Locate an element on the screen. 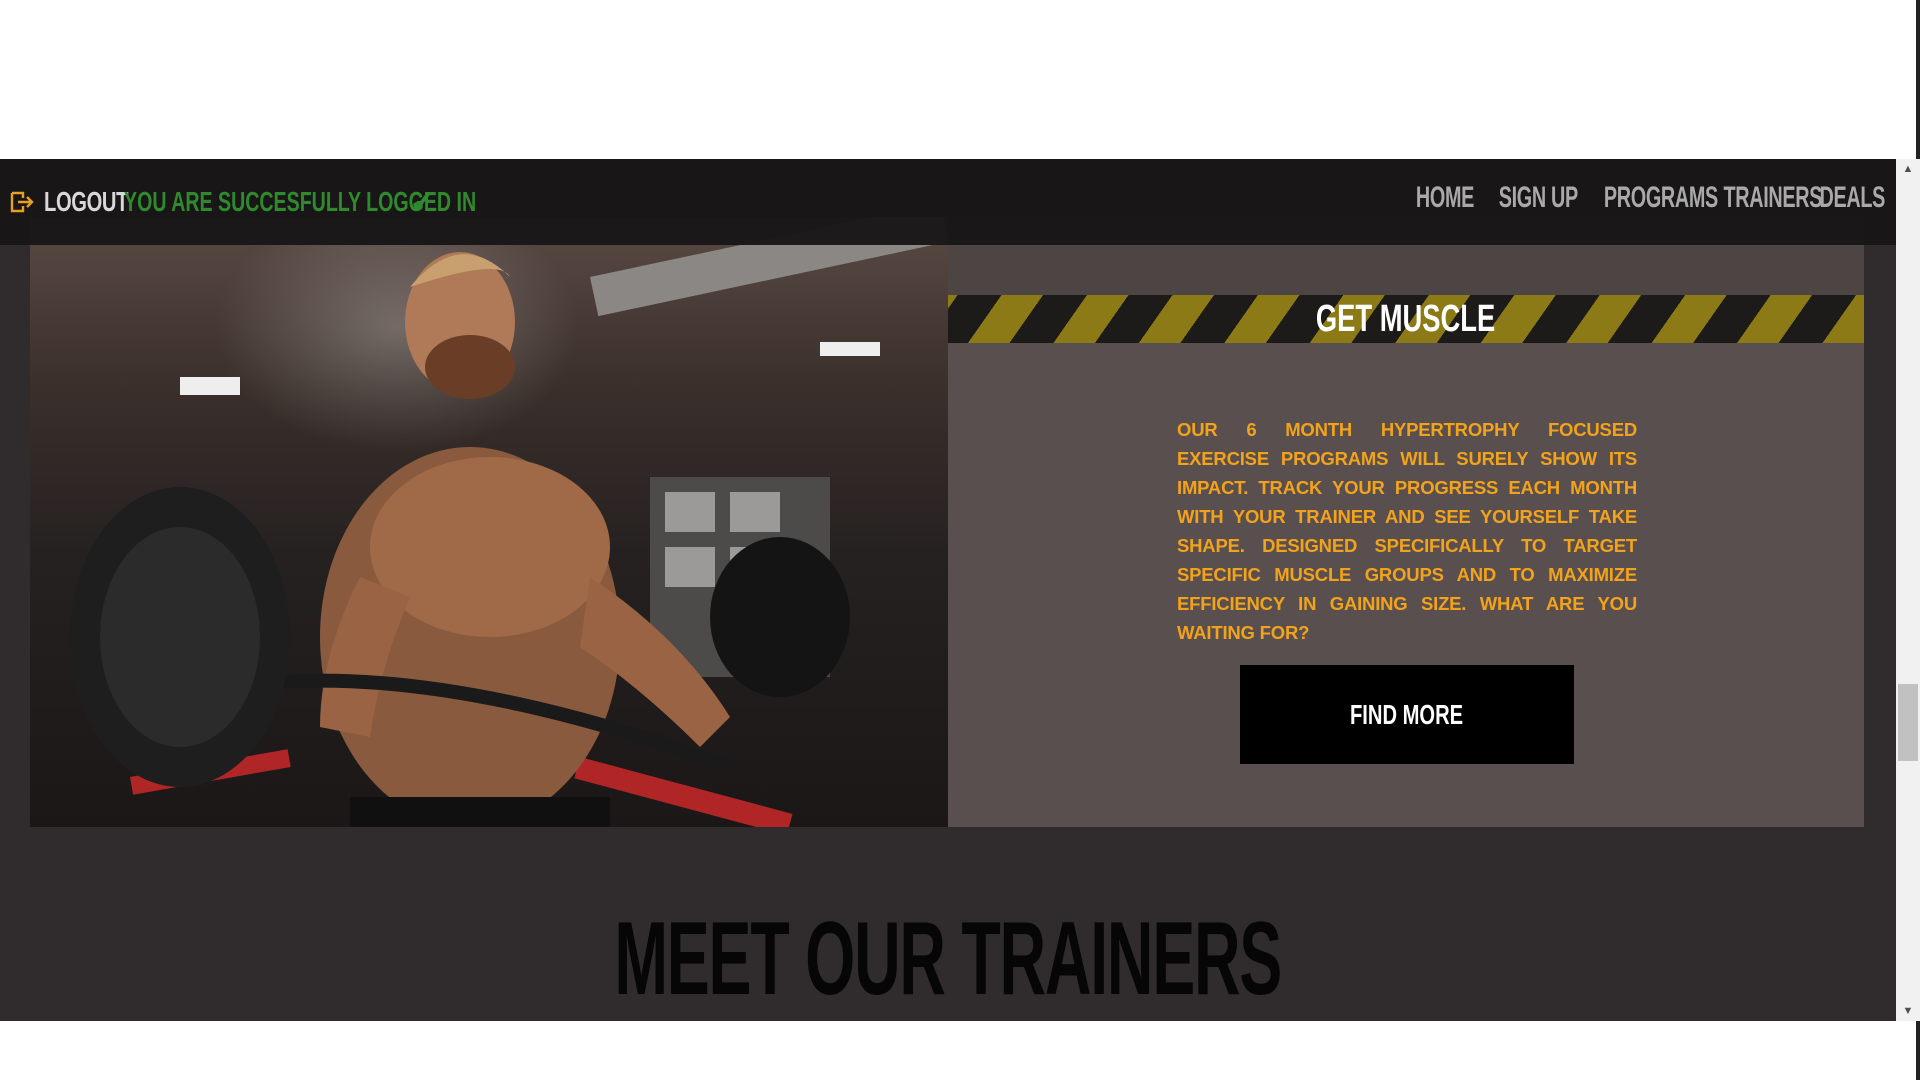 The width and height of the screenshot is (1920, 1080). nav-home: HOME is located at coordinates (1445, 198).